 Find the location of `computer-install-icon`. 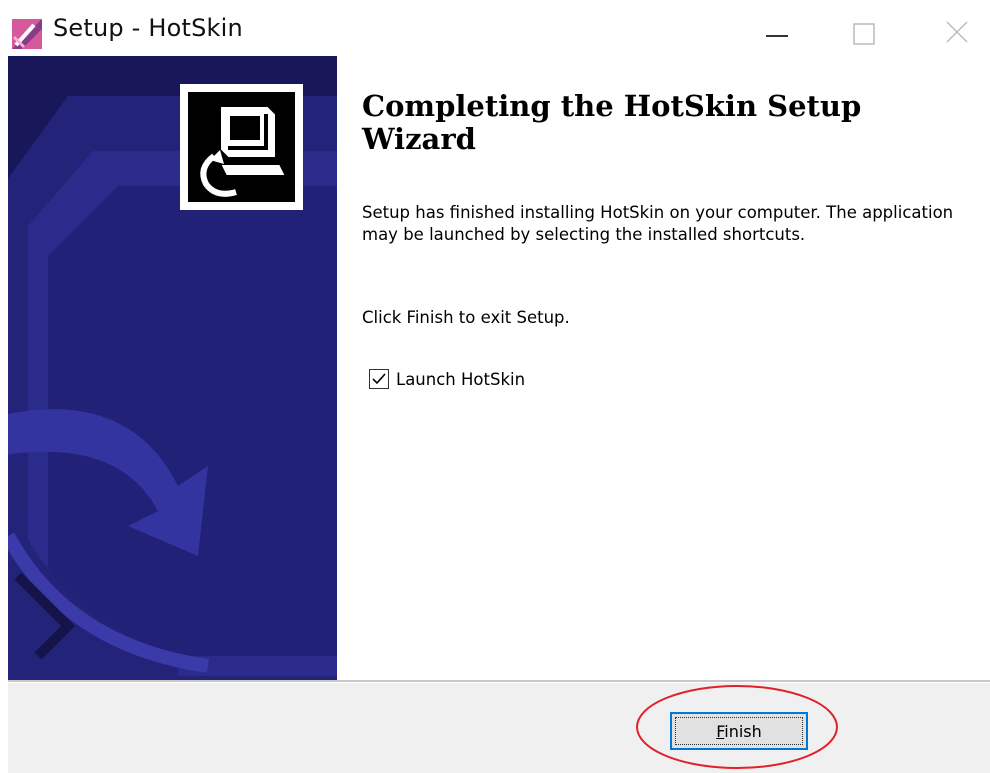

computer-install-icon is located at coordinates (241, 147).